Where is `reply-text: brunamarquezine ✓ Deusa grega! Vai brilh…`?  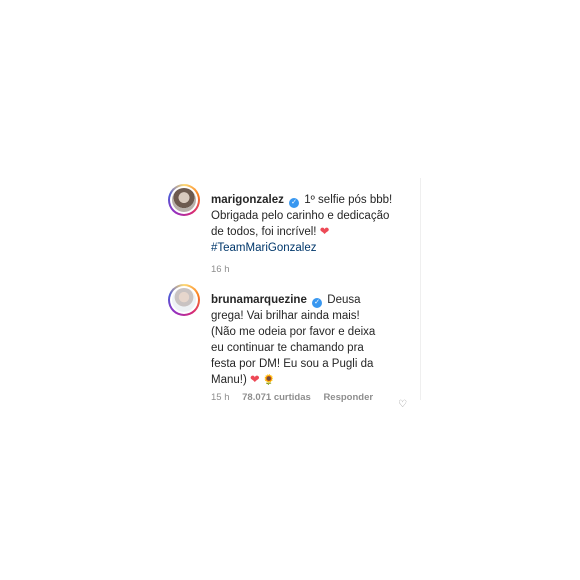
reply-text: brunamarquezine ✓ Deusa grega! Vai brilh… is located at coordinates (306, 340).